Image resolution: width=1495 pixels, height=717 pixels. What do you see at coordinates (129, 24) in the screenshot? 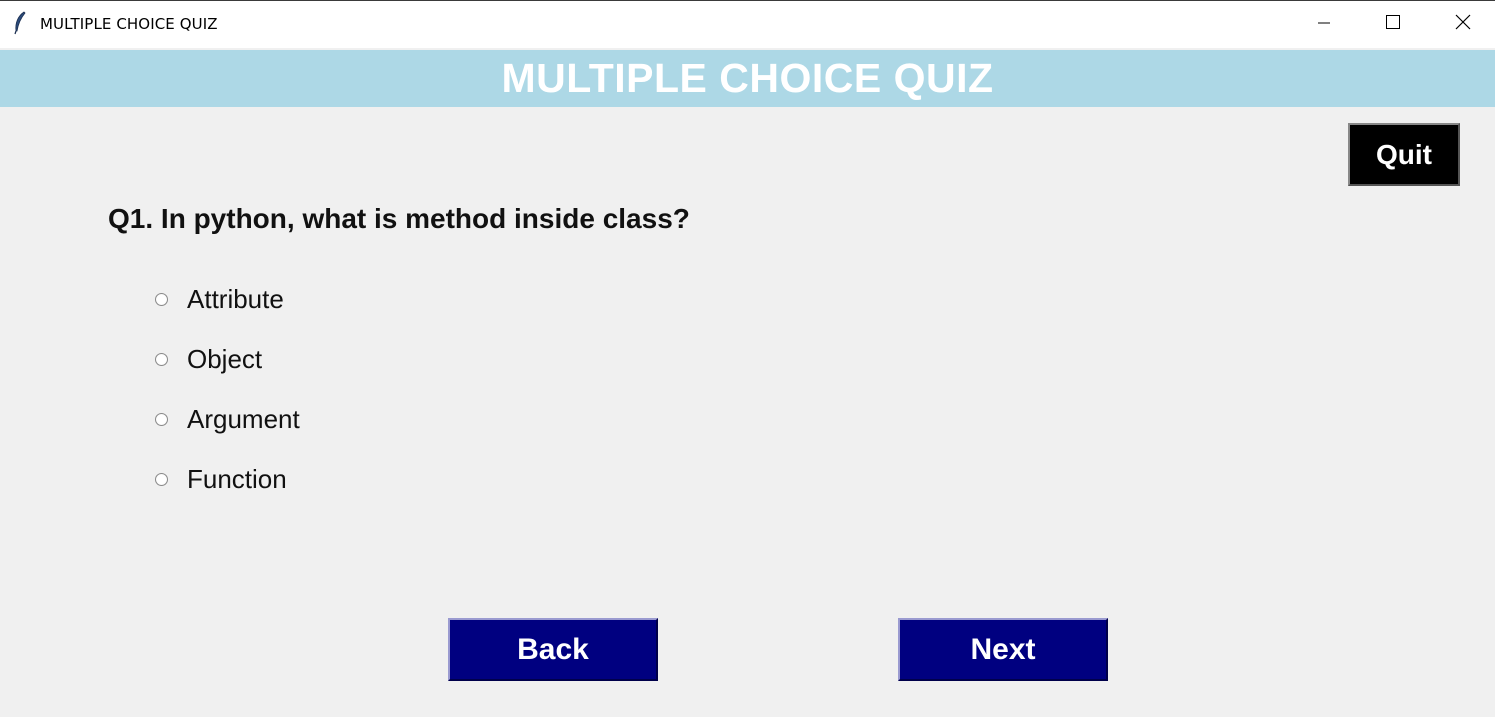
I see `window-title: MULTIPLE CHOICE QUIZ` at bounding box center [129, 24].